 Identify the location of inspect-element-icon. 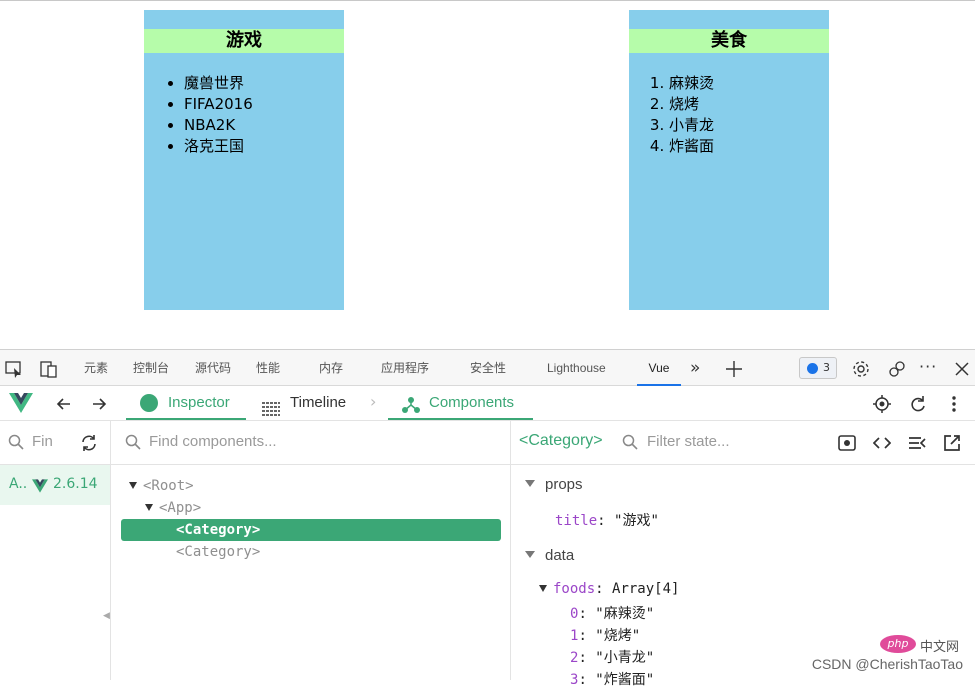
(14, 369).